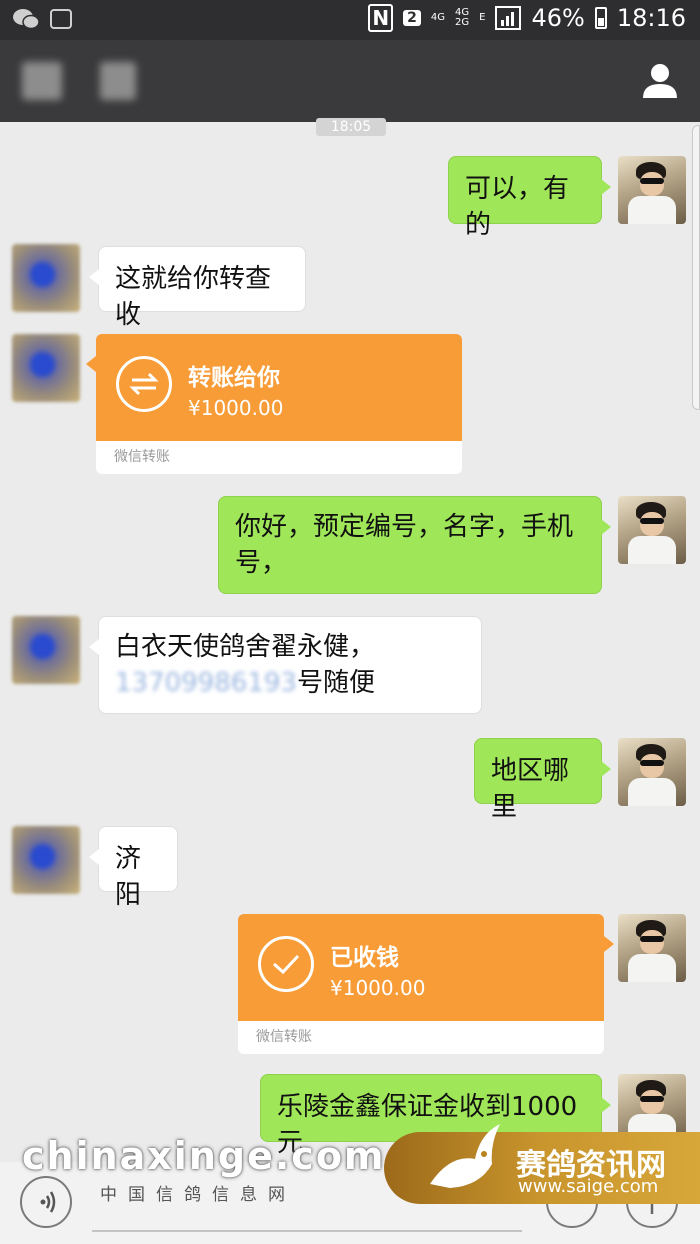 The image size is (700, 1244). What do you see at coordinates (381, 18) in the screenshot?
I see `nfc-icon: N` at bounding box center [381, 18].